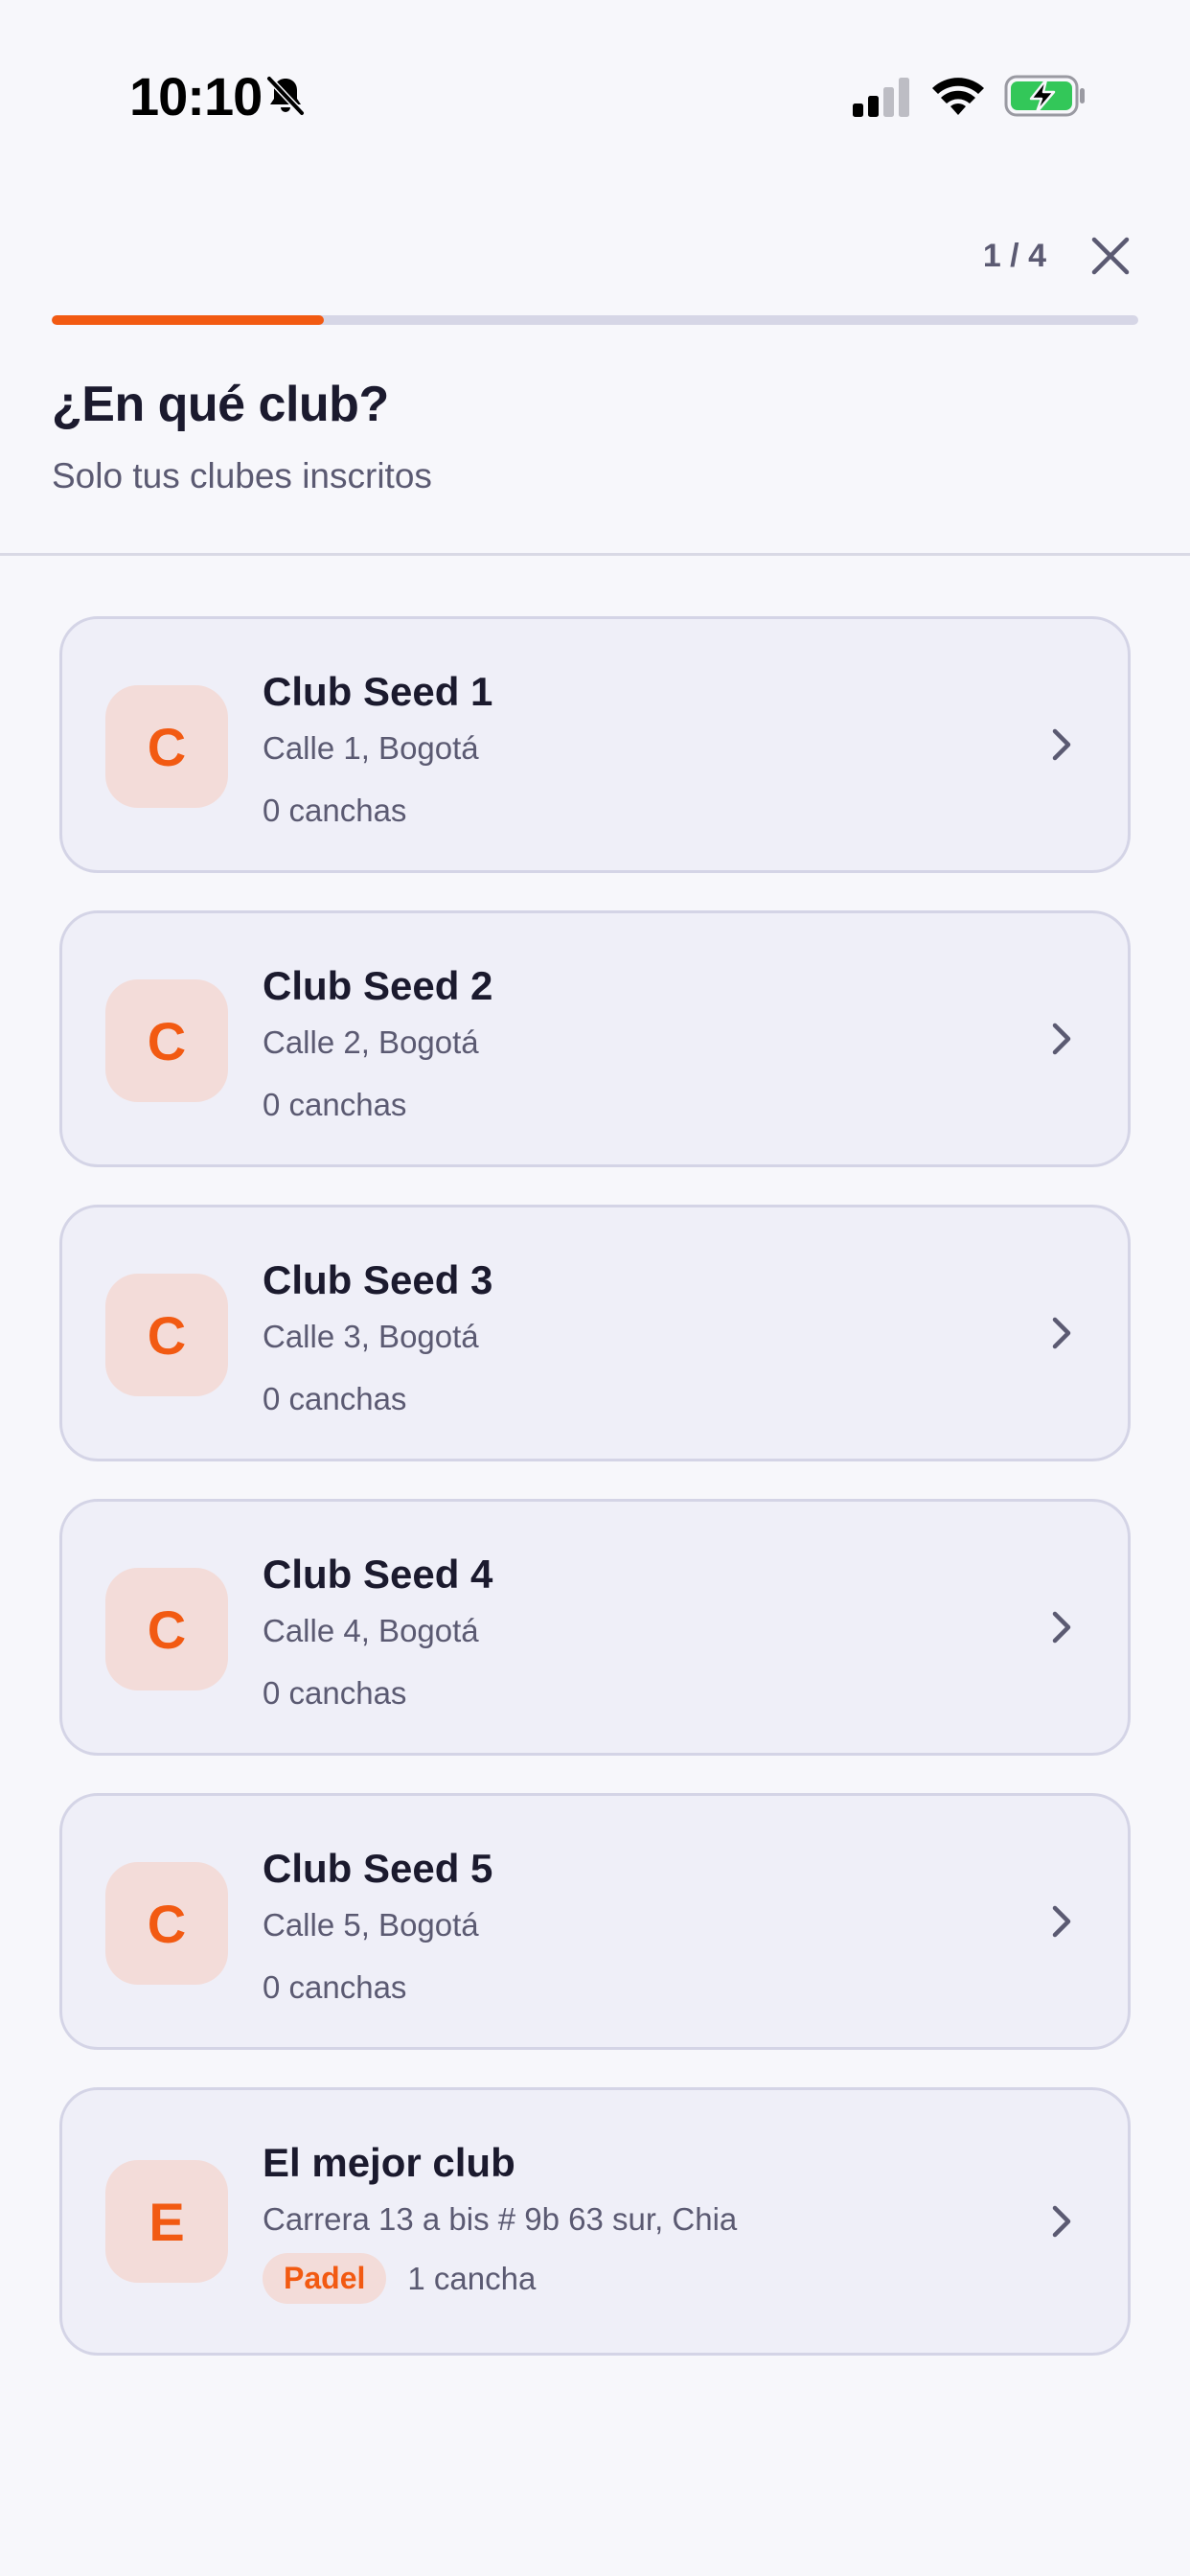  Describe the element at coordinates (378, 1575) in the screenshot. I see `club-name: Club Seed 4` at that location.